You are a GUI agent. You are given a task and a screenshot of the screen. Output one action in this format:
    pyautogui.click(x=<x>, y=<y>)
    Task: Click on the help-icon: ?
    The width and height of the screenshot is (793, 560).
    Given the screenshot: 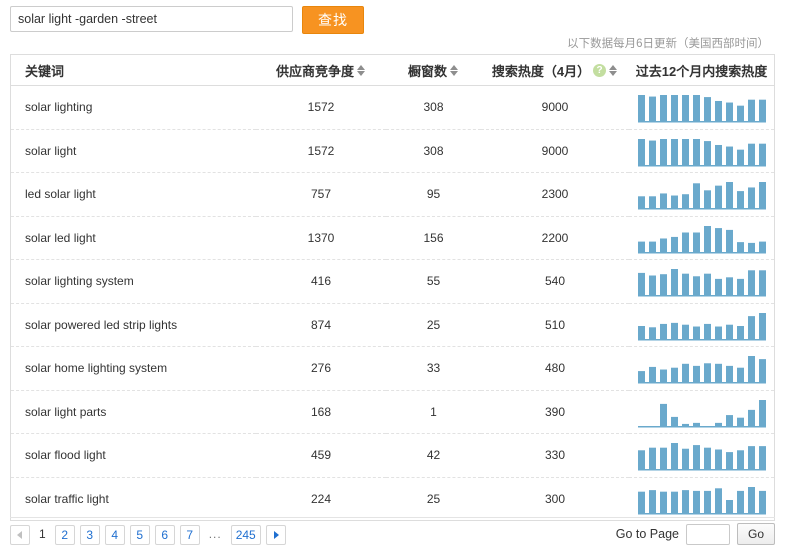 What is the action you would take?
    pyautogui.click(x=600, y=70)
    